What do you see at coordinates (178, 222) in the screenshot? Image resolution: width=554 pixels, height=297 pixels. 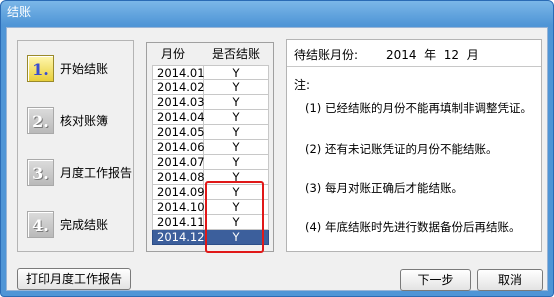 I see `cell-month: 2014.11` at bounding box center [178, 222].